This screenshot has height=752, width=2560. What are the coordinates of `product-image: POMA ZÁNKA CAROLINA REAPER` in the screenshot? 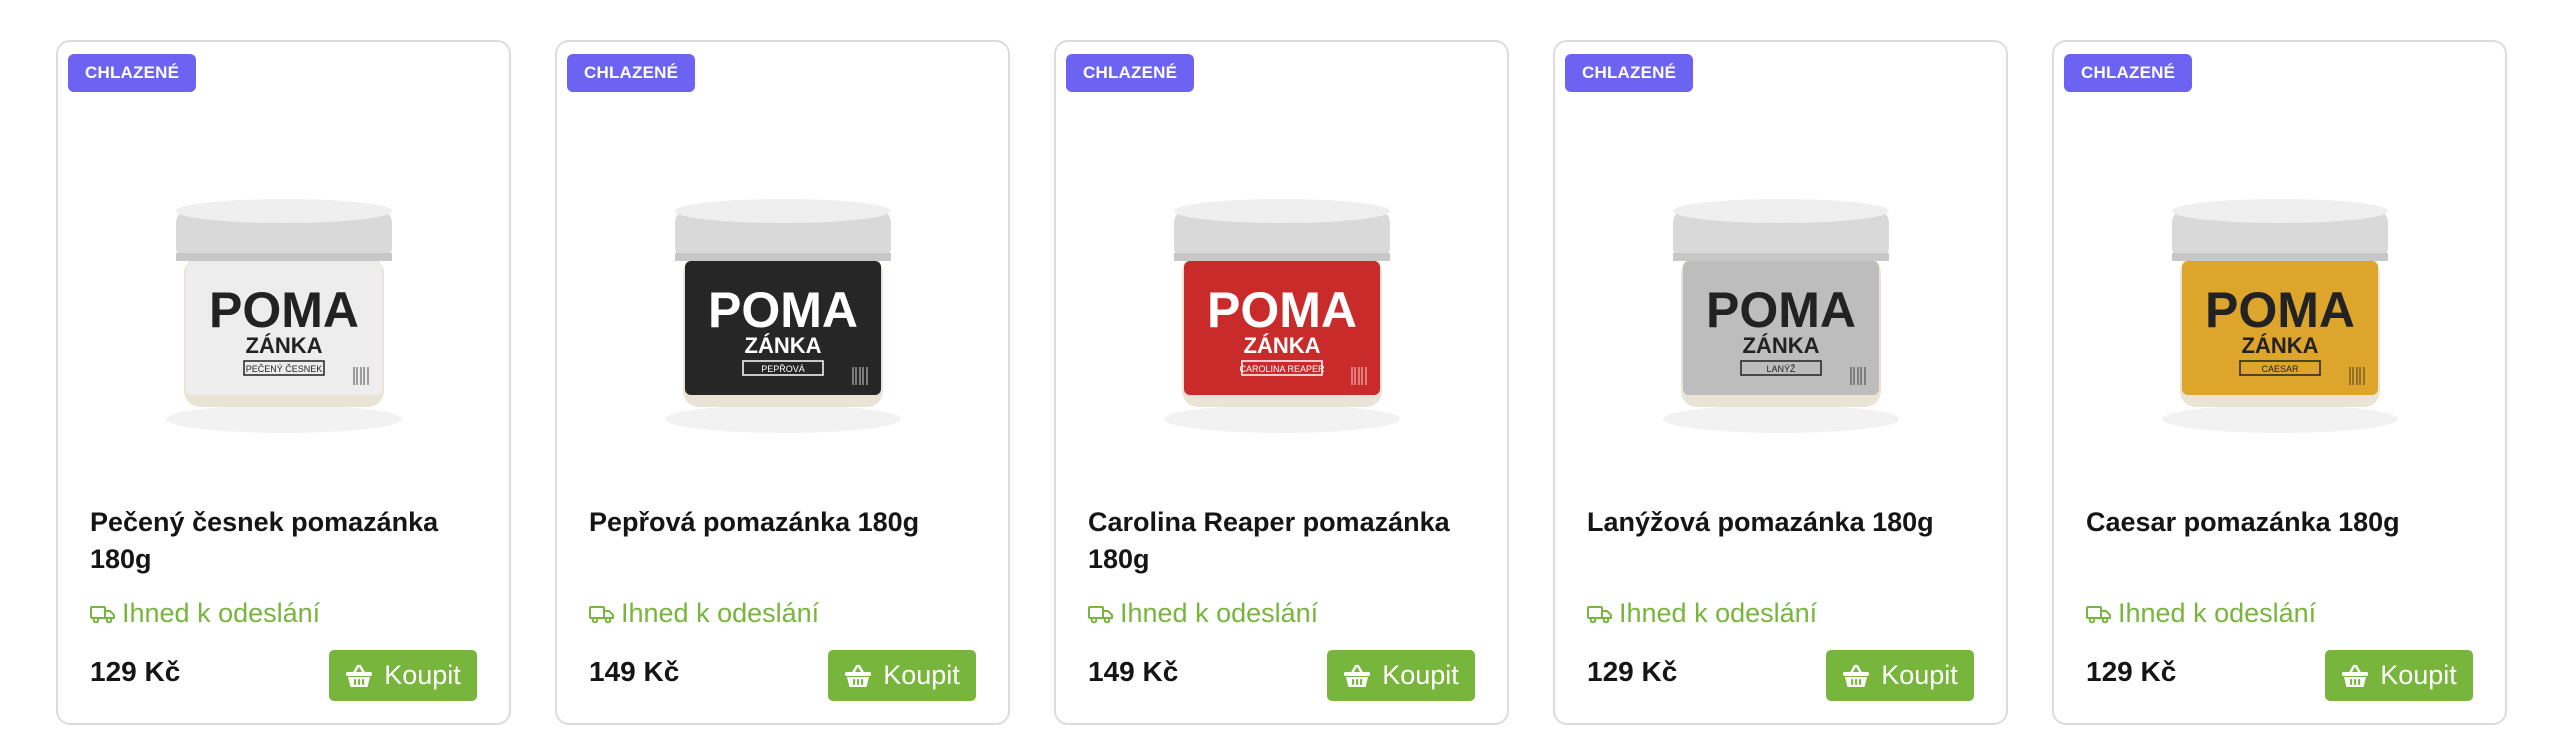 It's located at (1281, 297).